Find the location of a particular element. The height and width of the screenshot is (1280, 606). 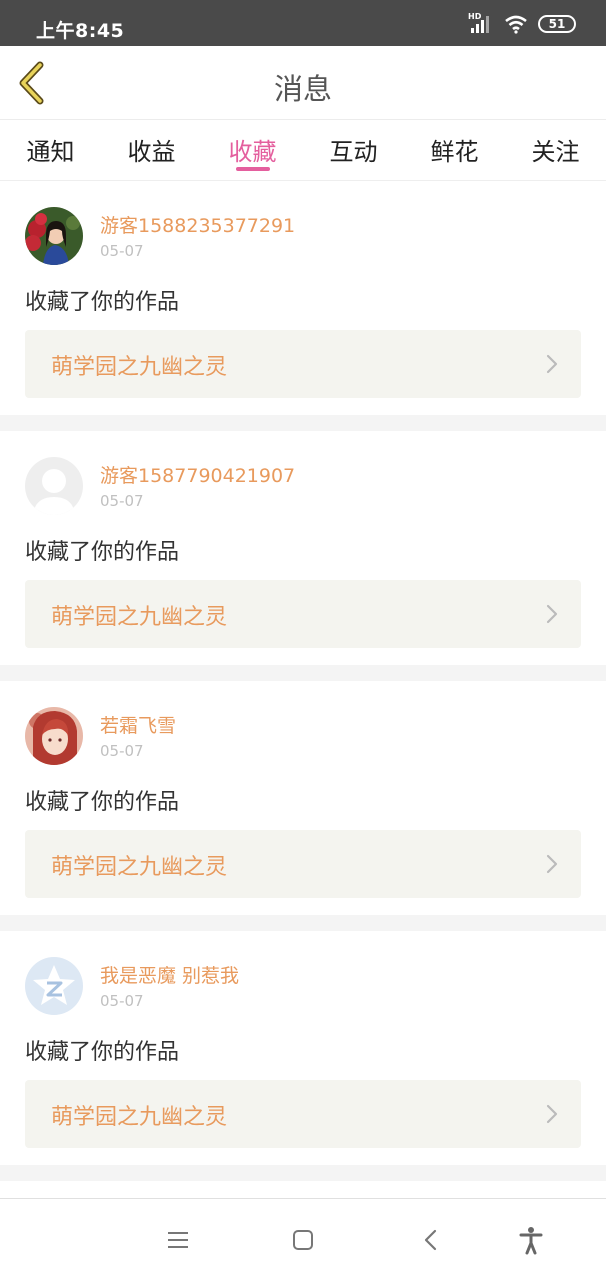

tab-flowers: 鲜花 is located at coordinates (454, 150).